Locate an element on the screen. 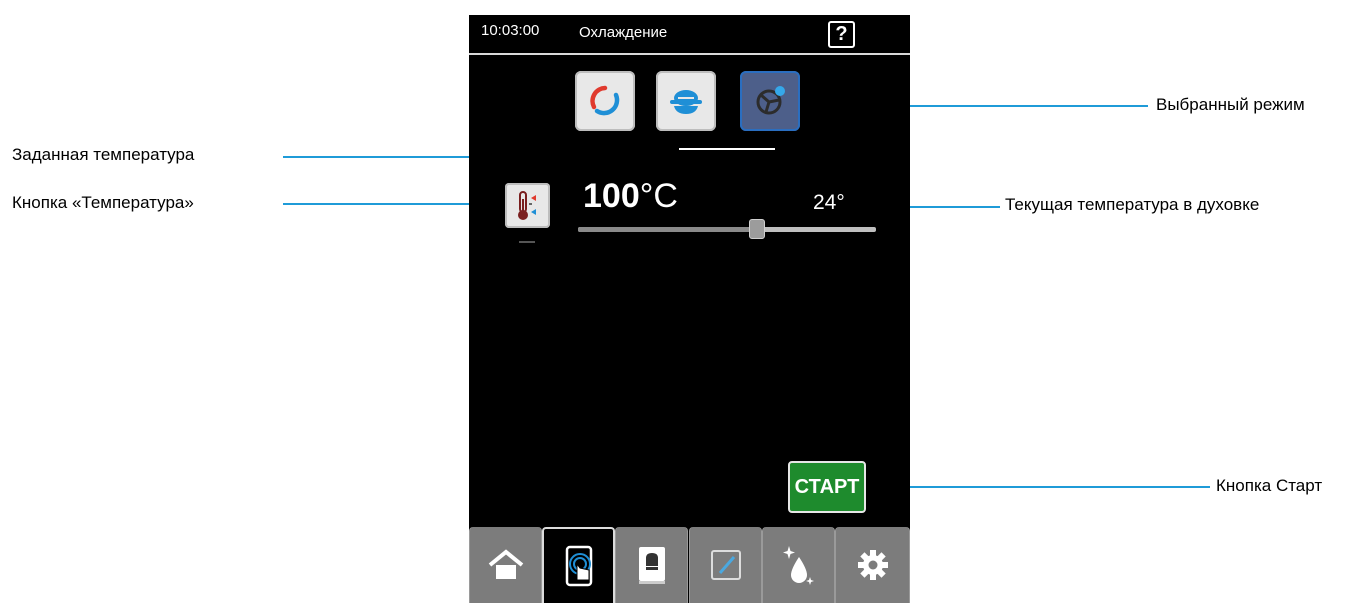  set-temperature: 100°C is located at coordinates (630, 196).